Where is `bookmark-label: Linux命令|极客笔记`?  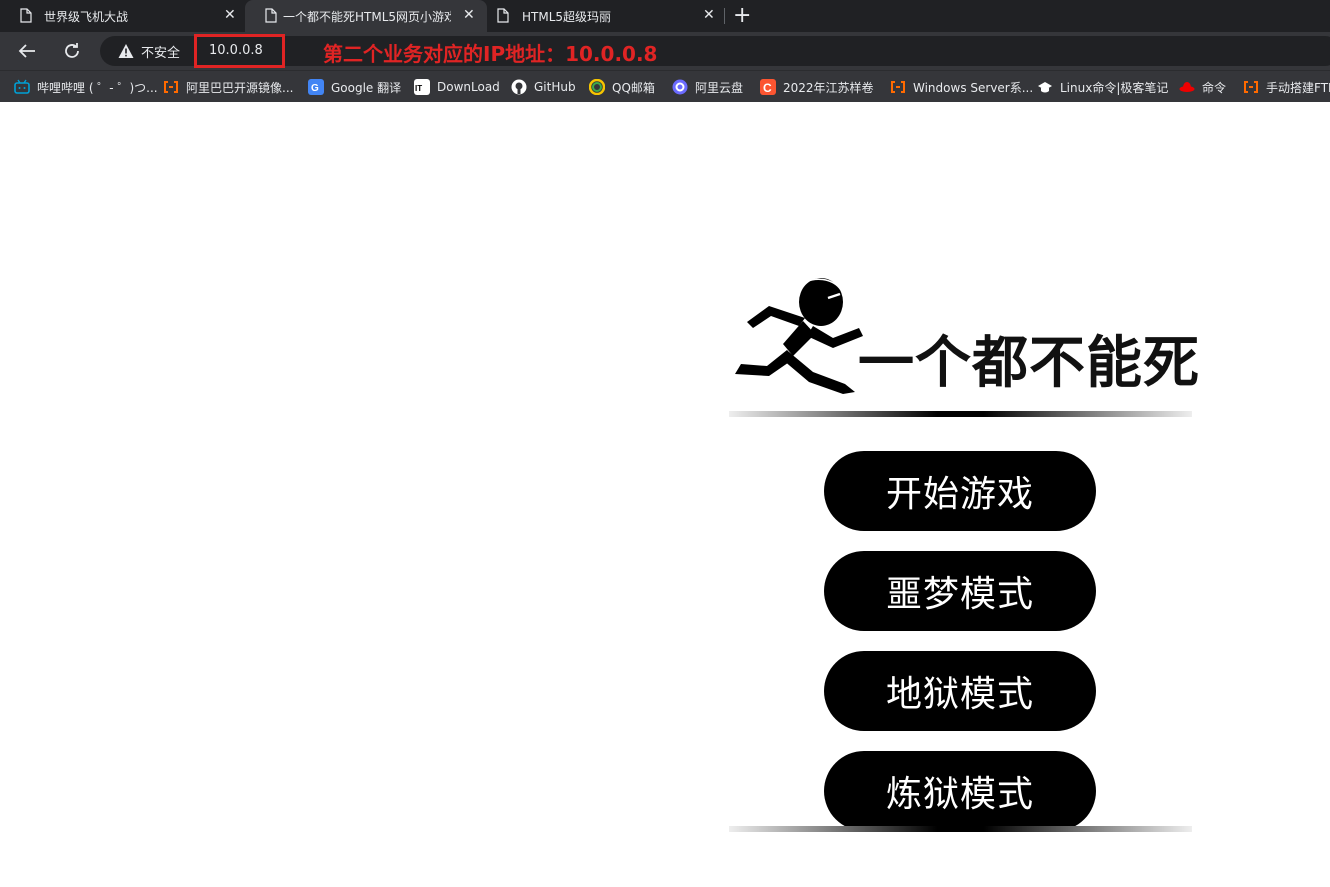
bookmark-label: Linux命令|极客笔记 is located at coordinates (1114, 87).